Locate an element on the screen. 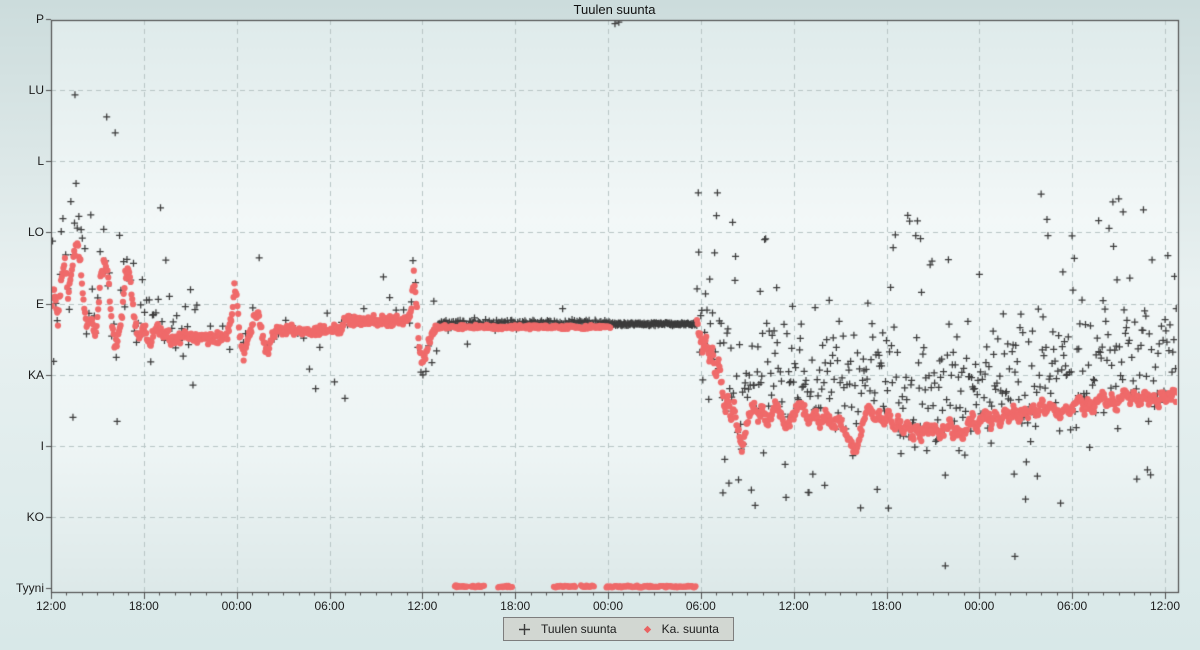 The width and height of the screenshot is (1200, 650). y-tick-label-ka: KA is located at coordinates (35, 374).